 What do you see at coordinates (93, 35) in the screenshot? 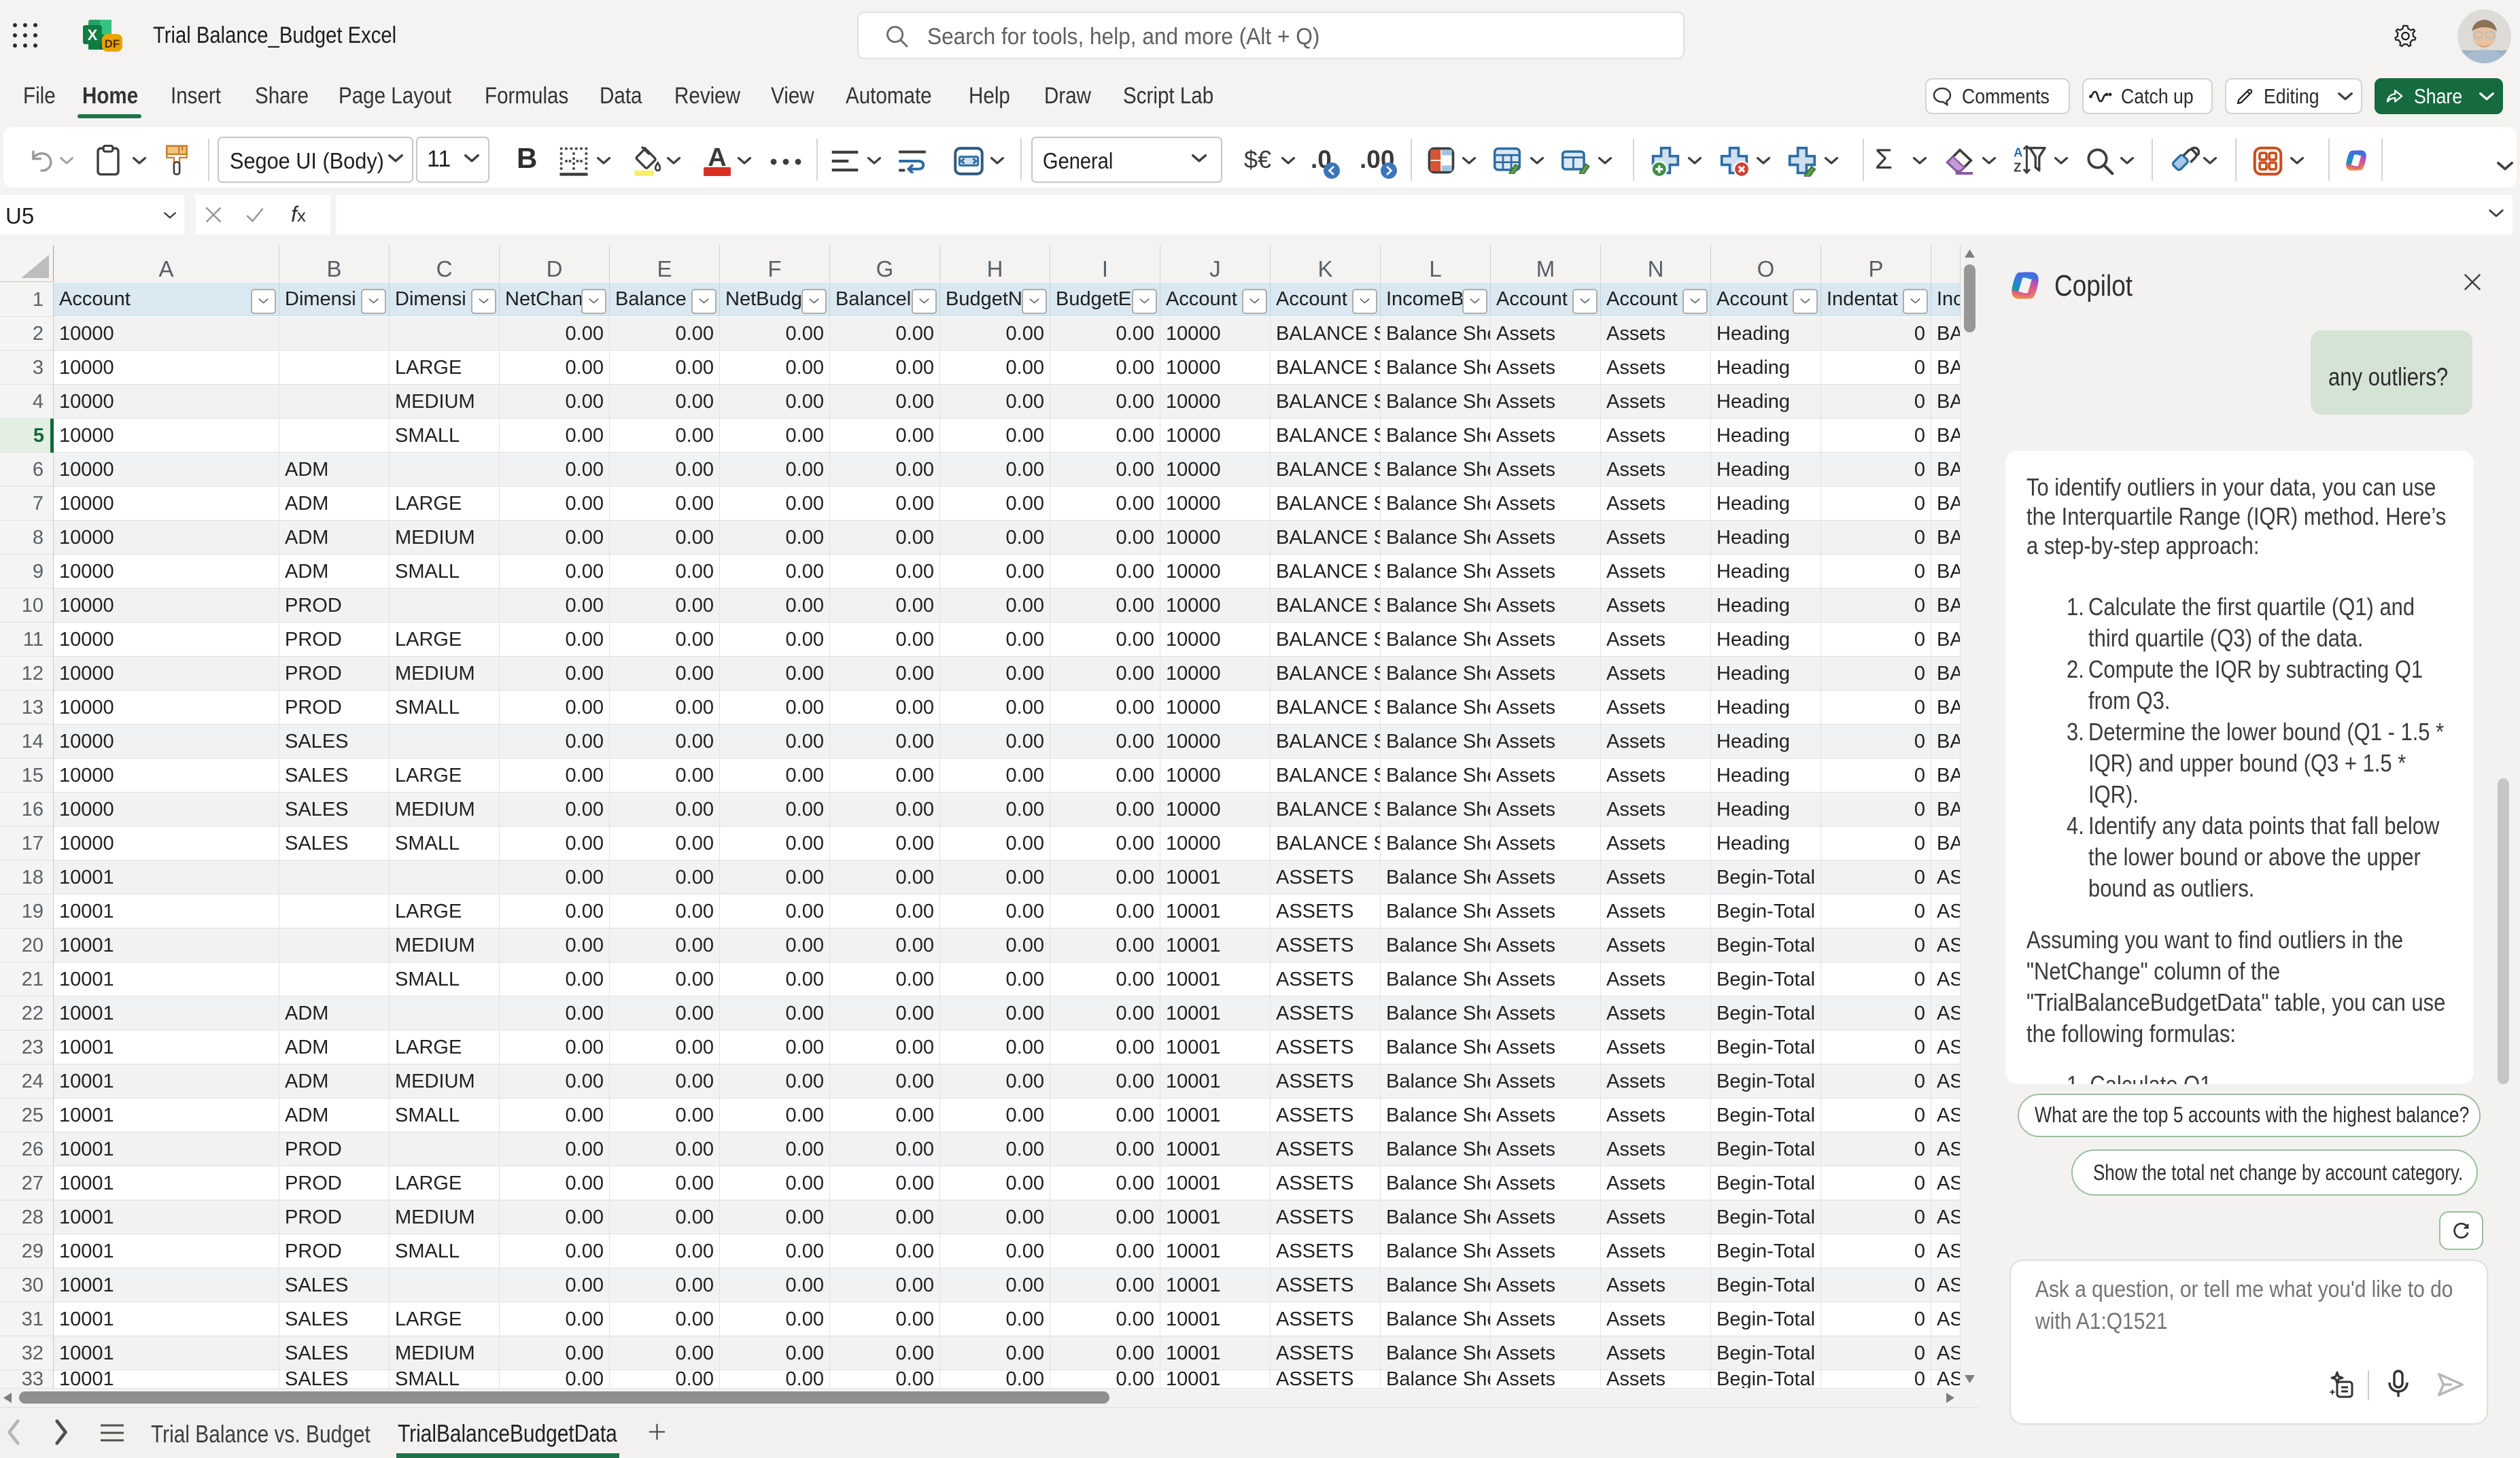
I see `svg-text: X` at bounding box center [93, 35].